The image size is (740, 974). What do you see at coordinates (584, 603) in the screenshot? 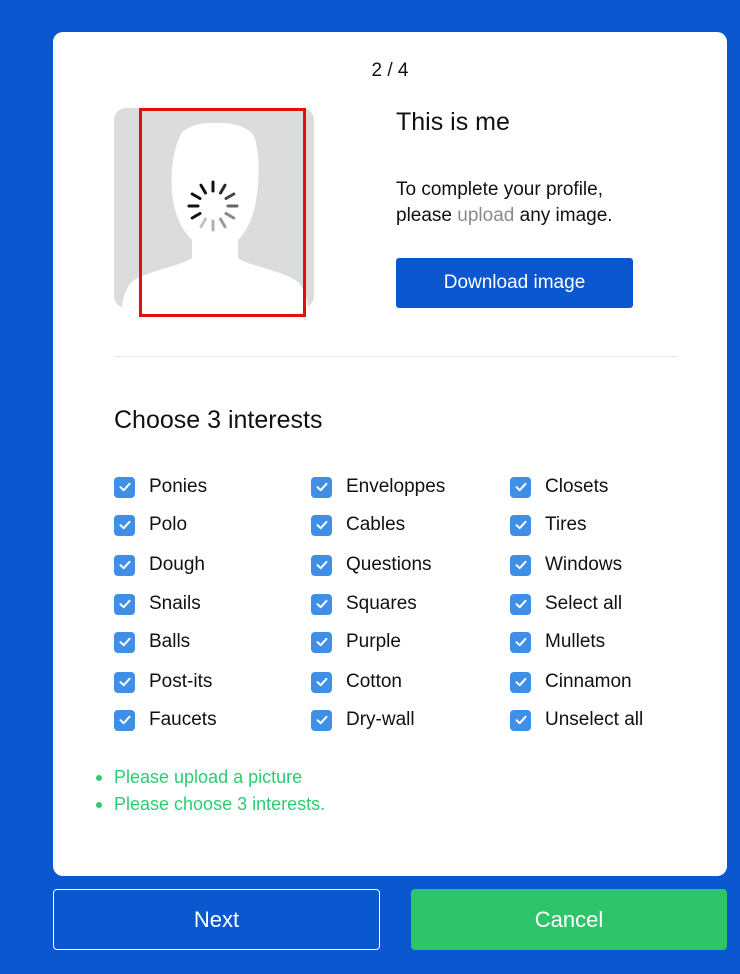
I see `interest-label: Select all` at bounding box center [584, 603].